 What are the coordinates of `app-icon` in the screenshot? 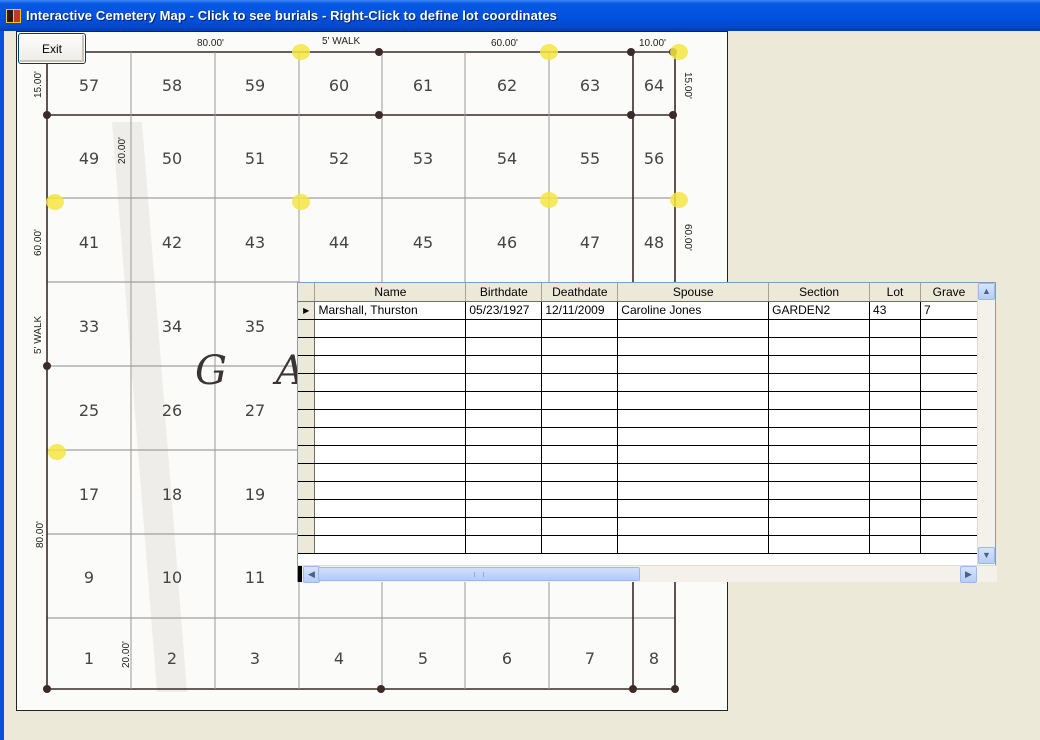 It's located at (14, 16).